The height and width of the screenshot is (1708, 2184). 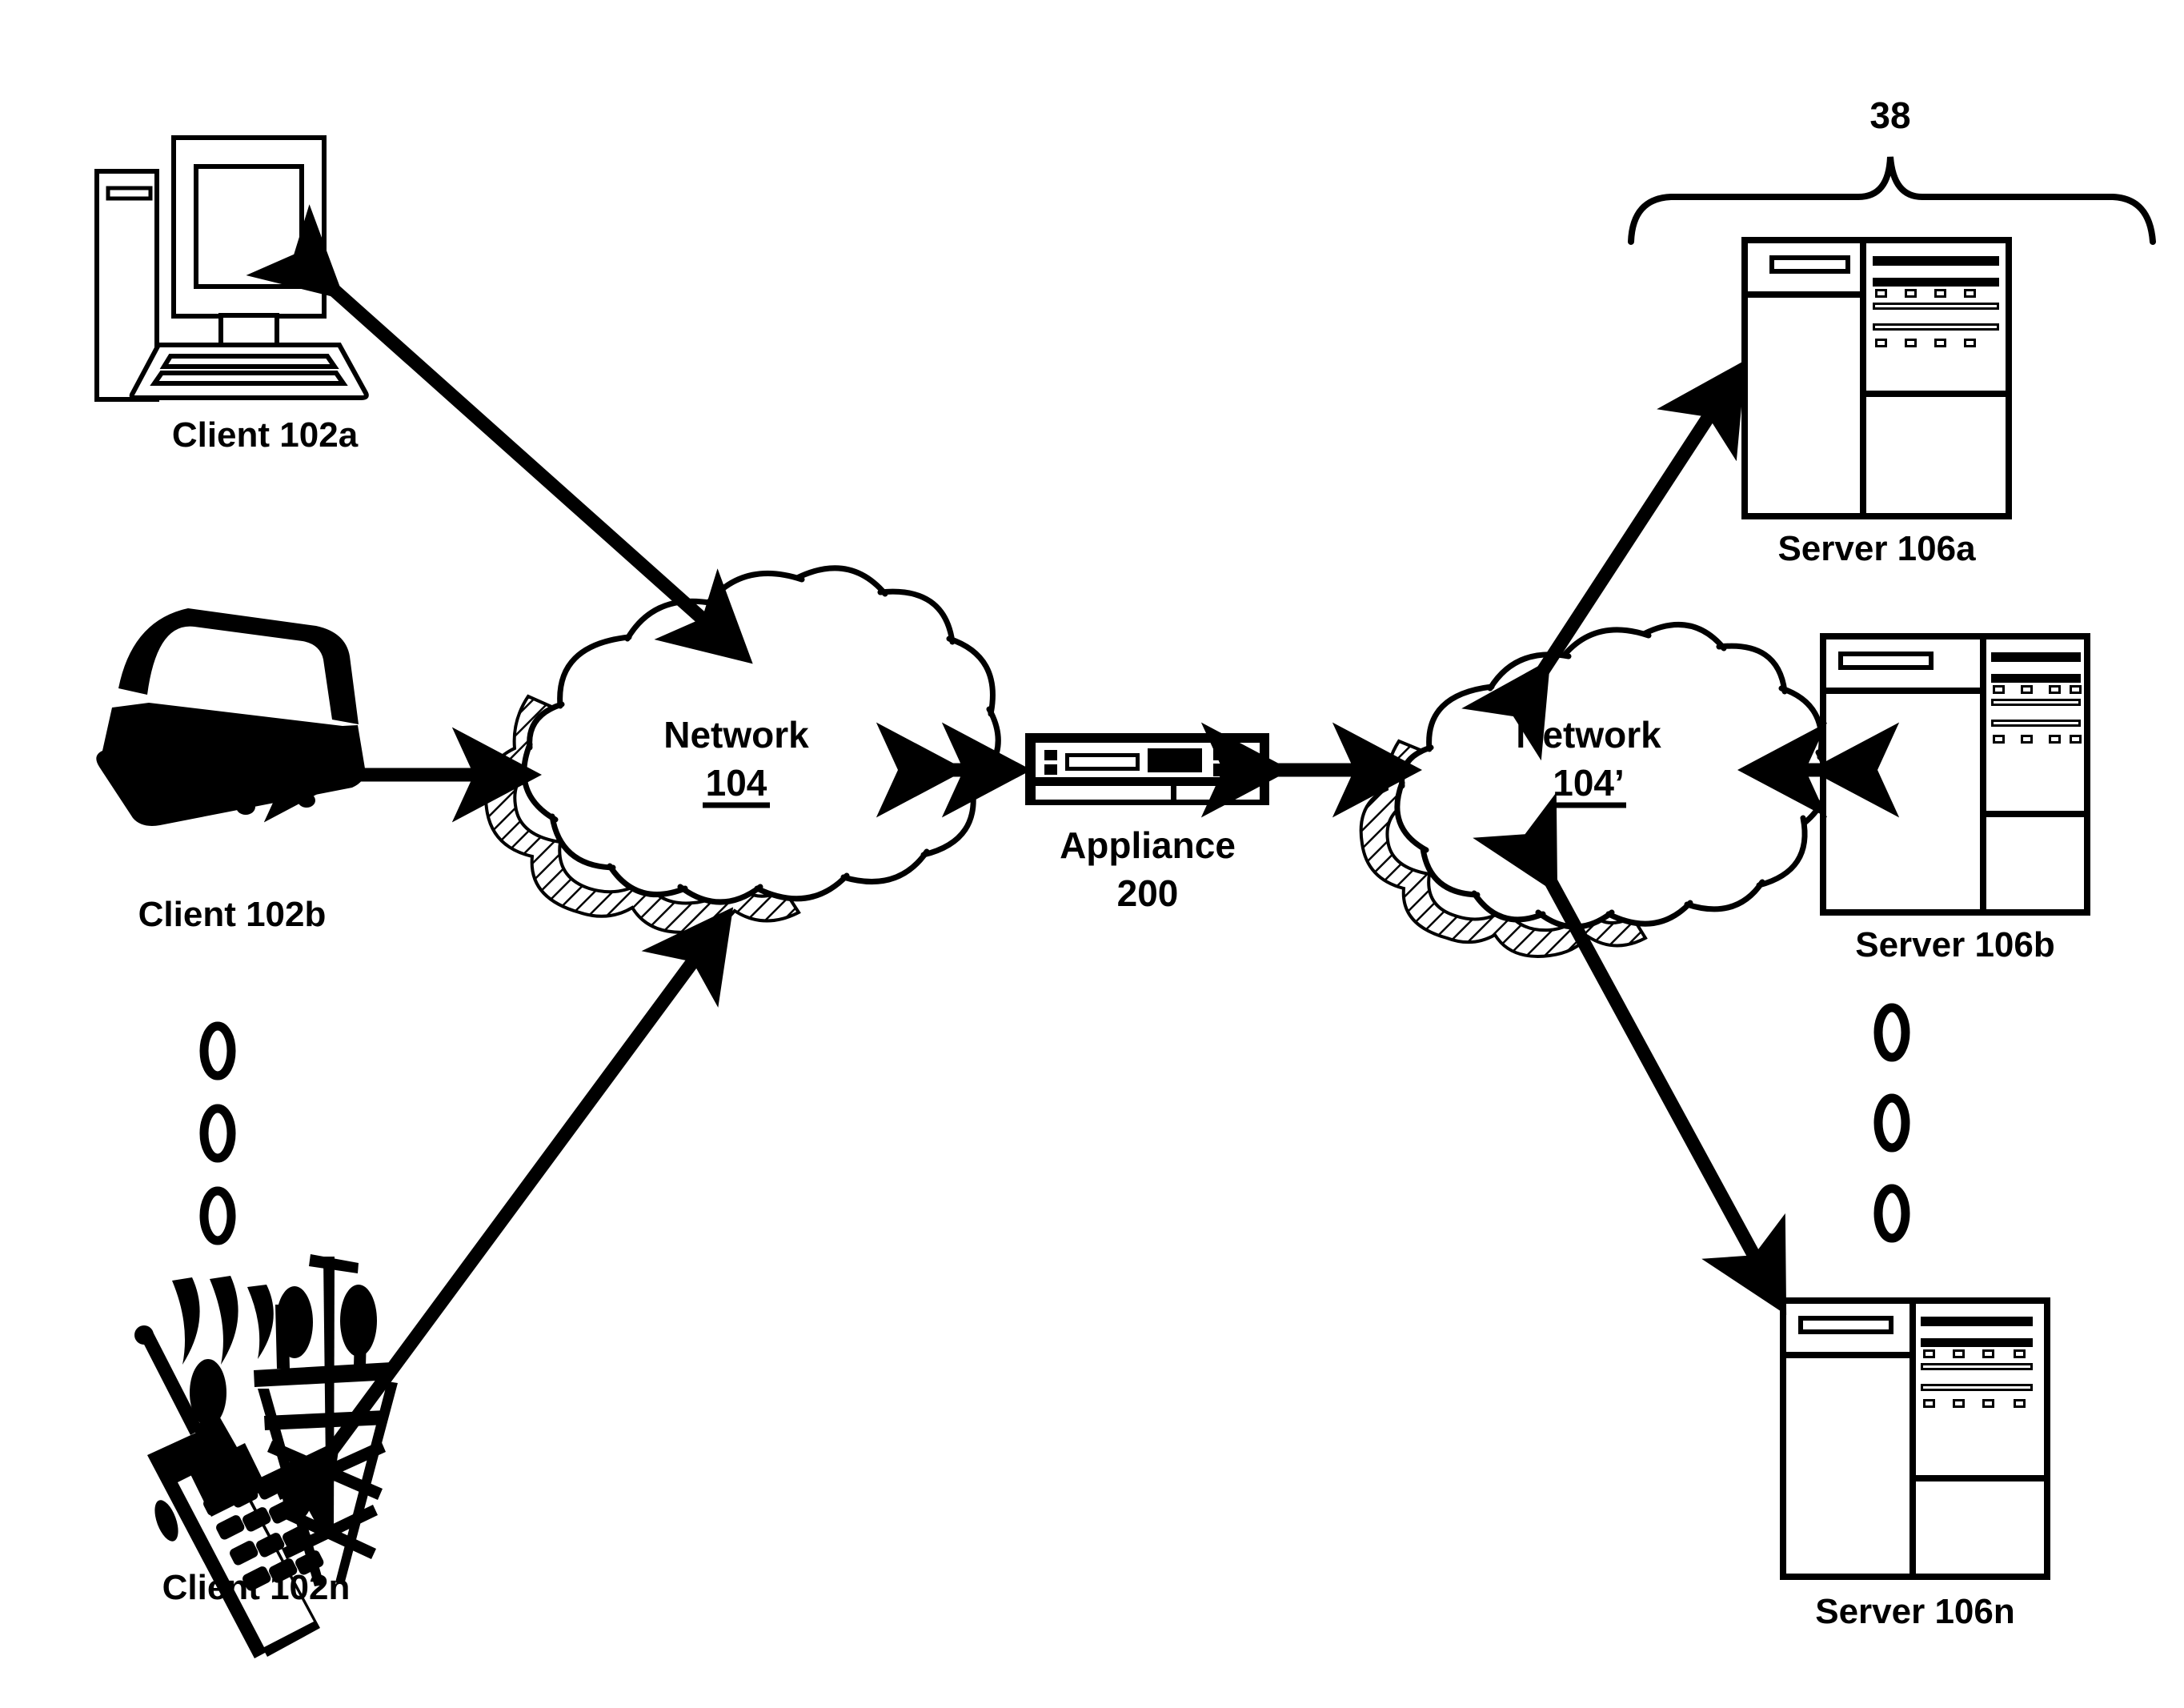 I want to click on network-104-prime-label-line2: 104’, so click(x=1589, y=783).